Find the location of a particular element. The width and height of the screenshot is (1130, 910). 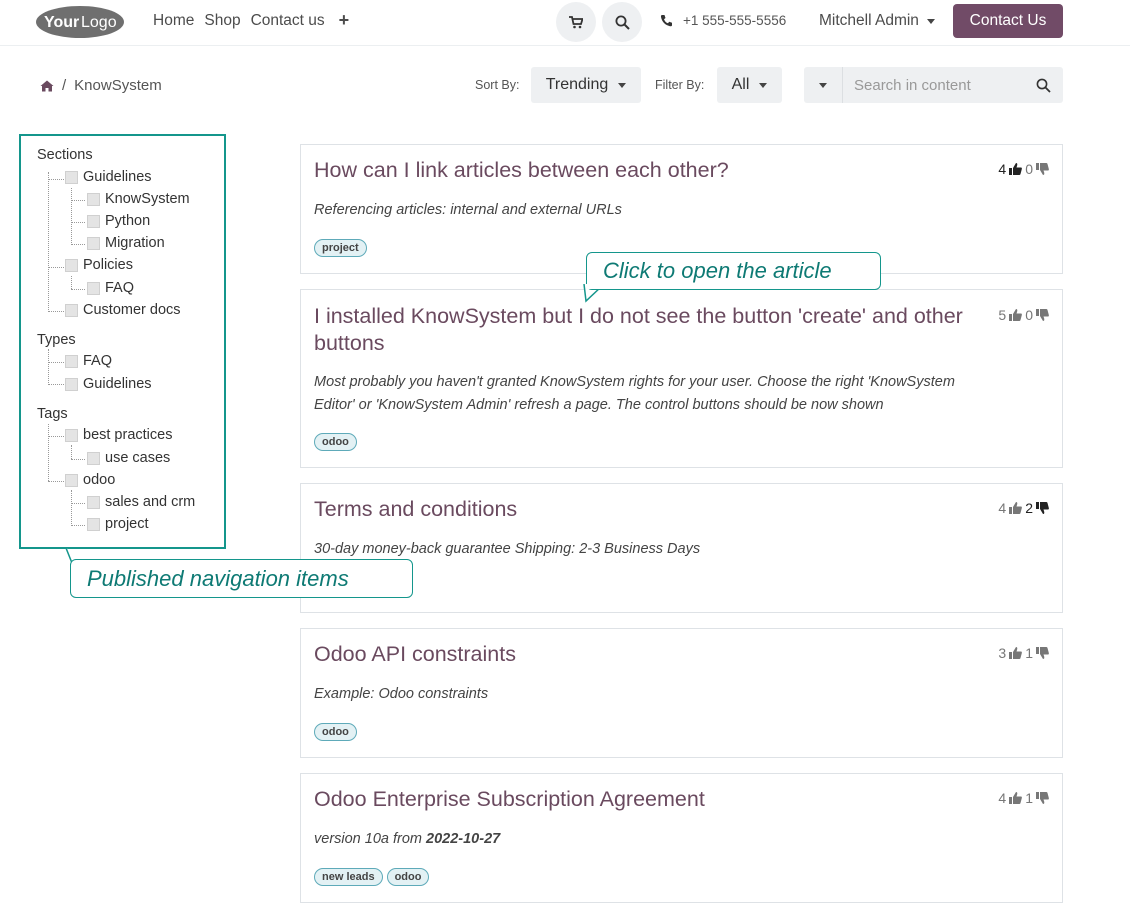

tree-item-migration: Migration is located at coordinates (126, 243).